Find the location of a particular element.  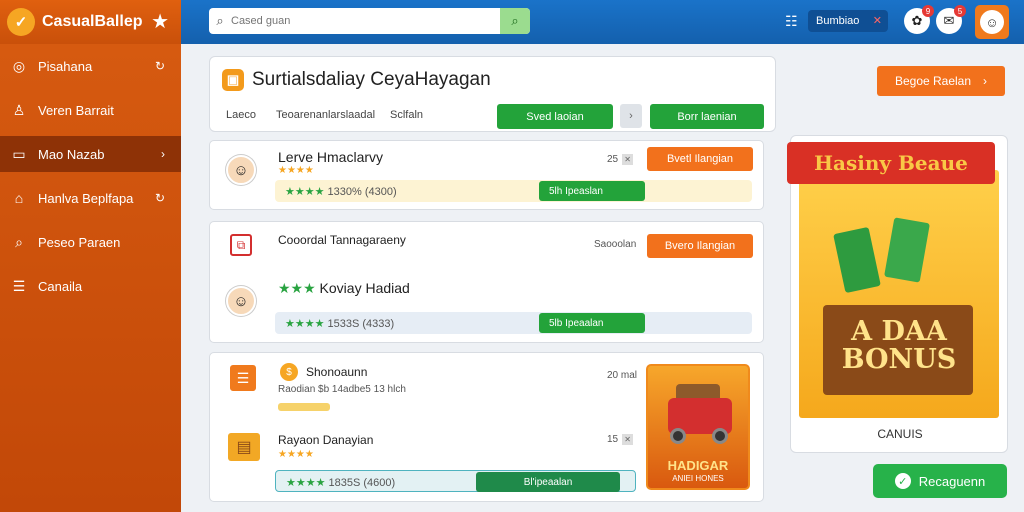

sidebar-item-5: ☰ Canaila is located at coordinates (90, 286).